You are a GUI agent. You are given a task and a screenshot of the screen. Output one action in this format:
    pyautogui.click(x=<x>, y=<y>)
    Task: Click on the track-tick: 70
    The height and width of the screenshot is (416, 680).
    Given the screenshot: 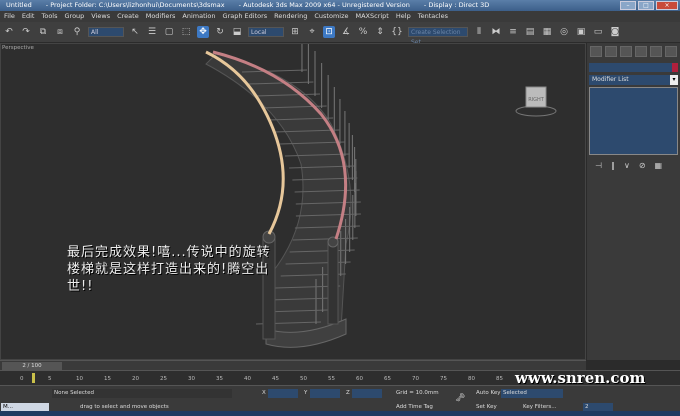 What is the action you would take?
    pyautogui.click(x=415, y=379)
    